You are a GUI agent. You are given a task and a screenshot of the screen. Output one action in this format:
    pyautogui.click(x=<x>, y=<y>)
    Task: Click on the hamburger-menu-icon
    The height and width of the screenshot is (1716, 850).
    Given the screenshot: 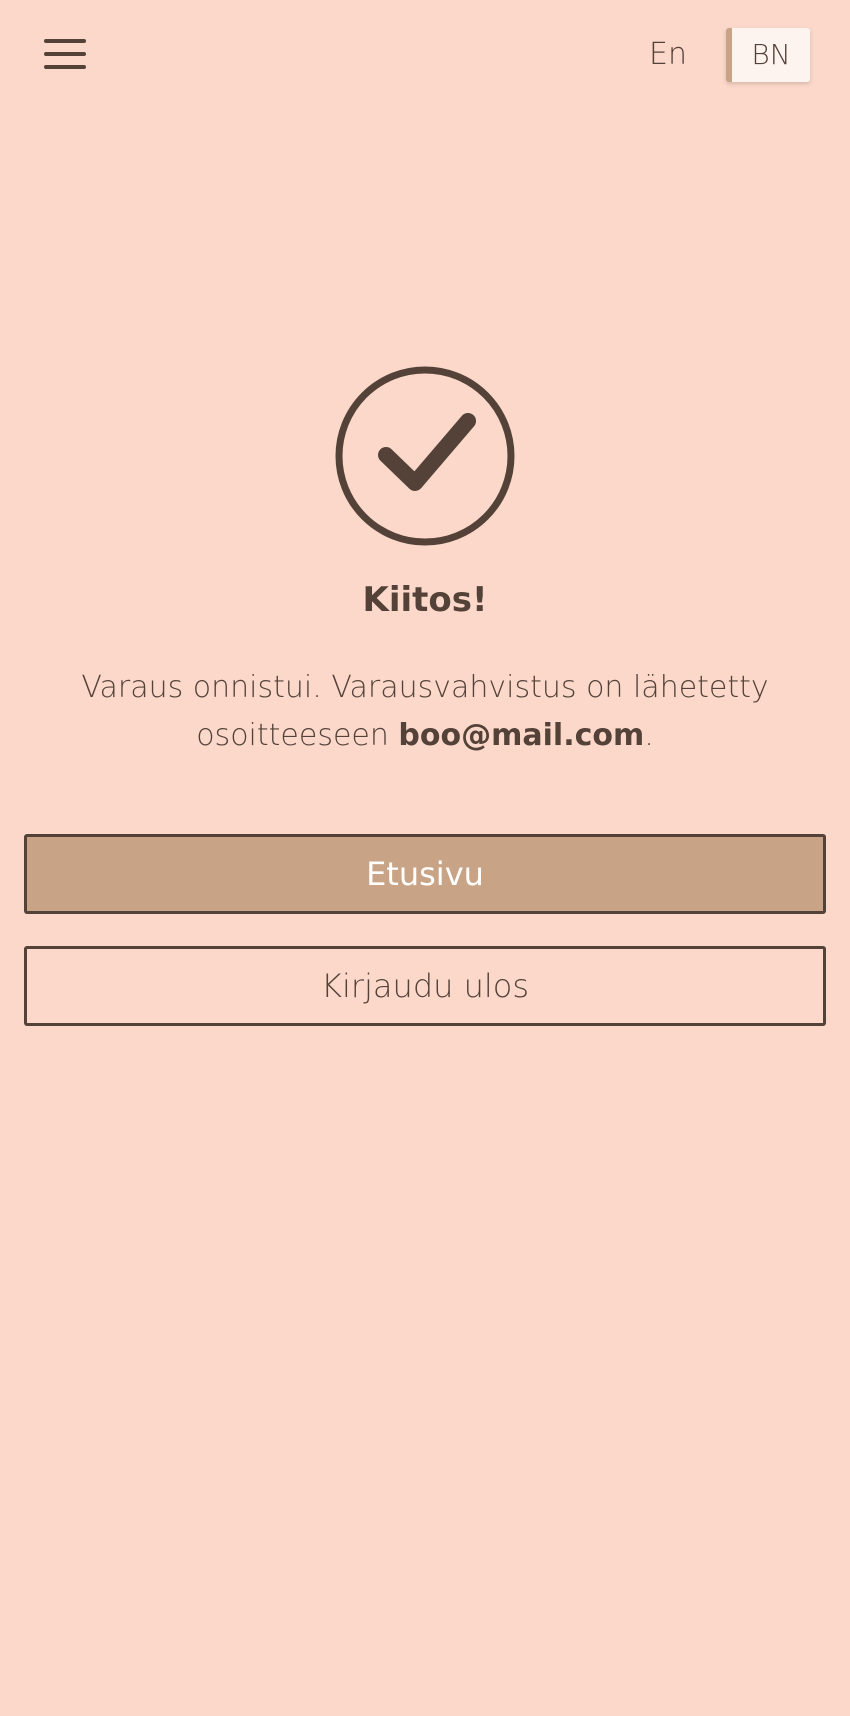 What is the action you would take?
    pyautogui.click(x=65, y=55)
    